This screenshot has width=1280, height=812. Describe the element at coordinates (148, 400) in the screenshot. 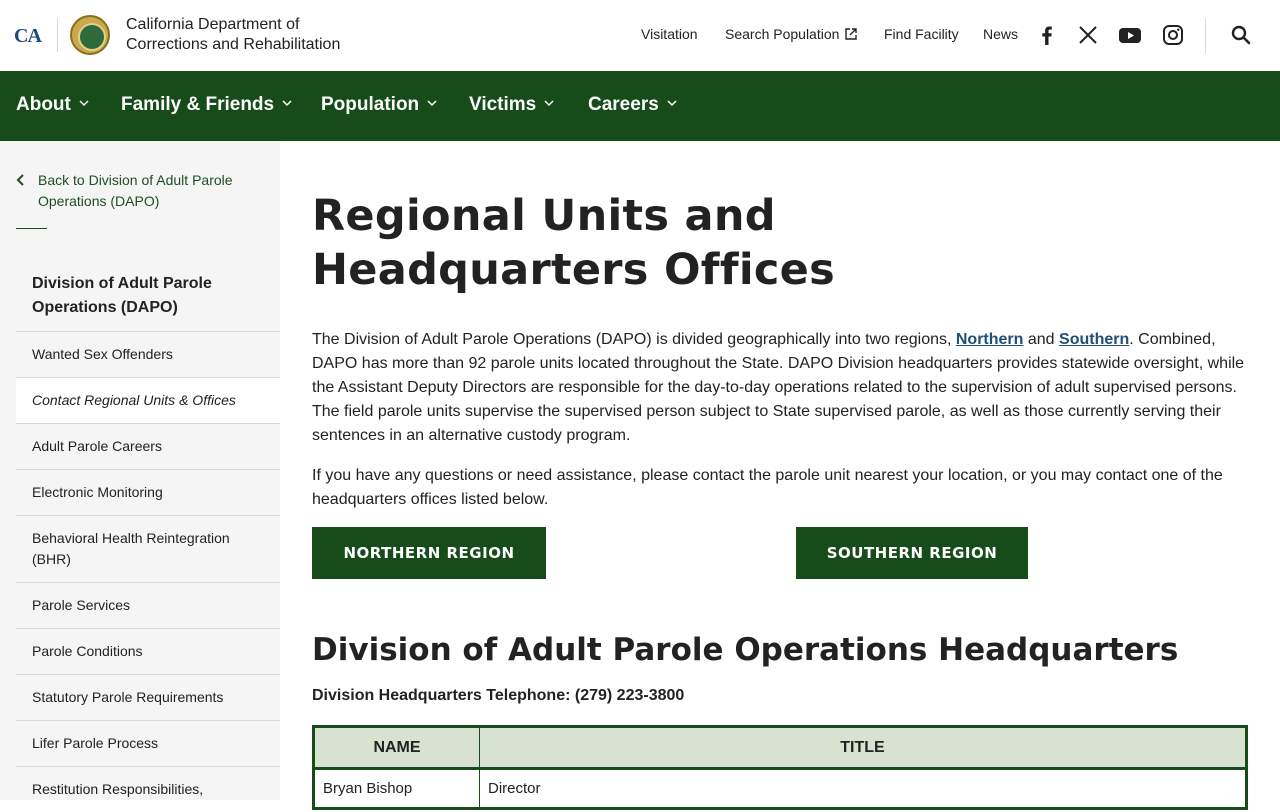

I see `sidebar-item-contact-regional-units: Contact Regional Units & Offices` at that location.